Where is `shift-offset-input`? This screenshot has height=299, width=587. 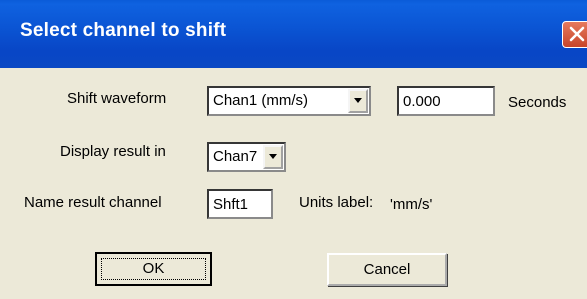 shift-offset-input is located at coordinates (446, 101).